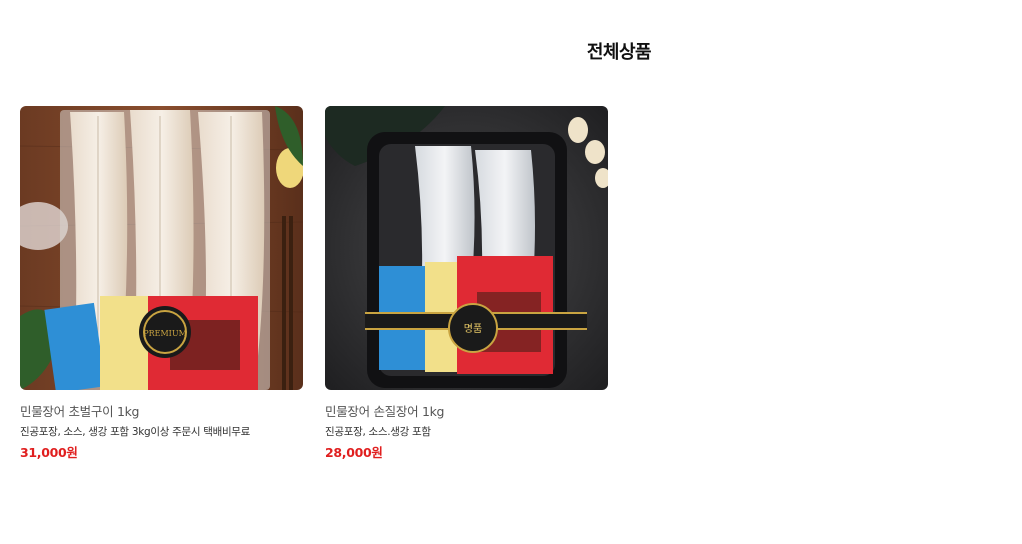  I want to click on svg-text: PREMIUM, so click(165, 333).